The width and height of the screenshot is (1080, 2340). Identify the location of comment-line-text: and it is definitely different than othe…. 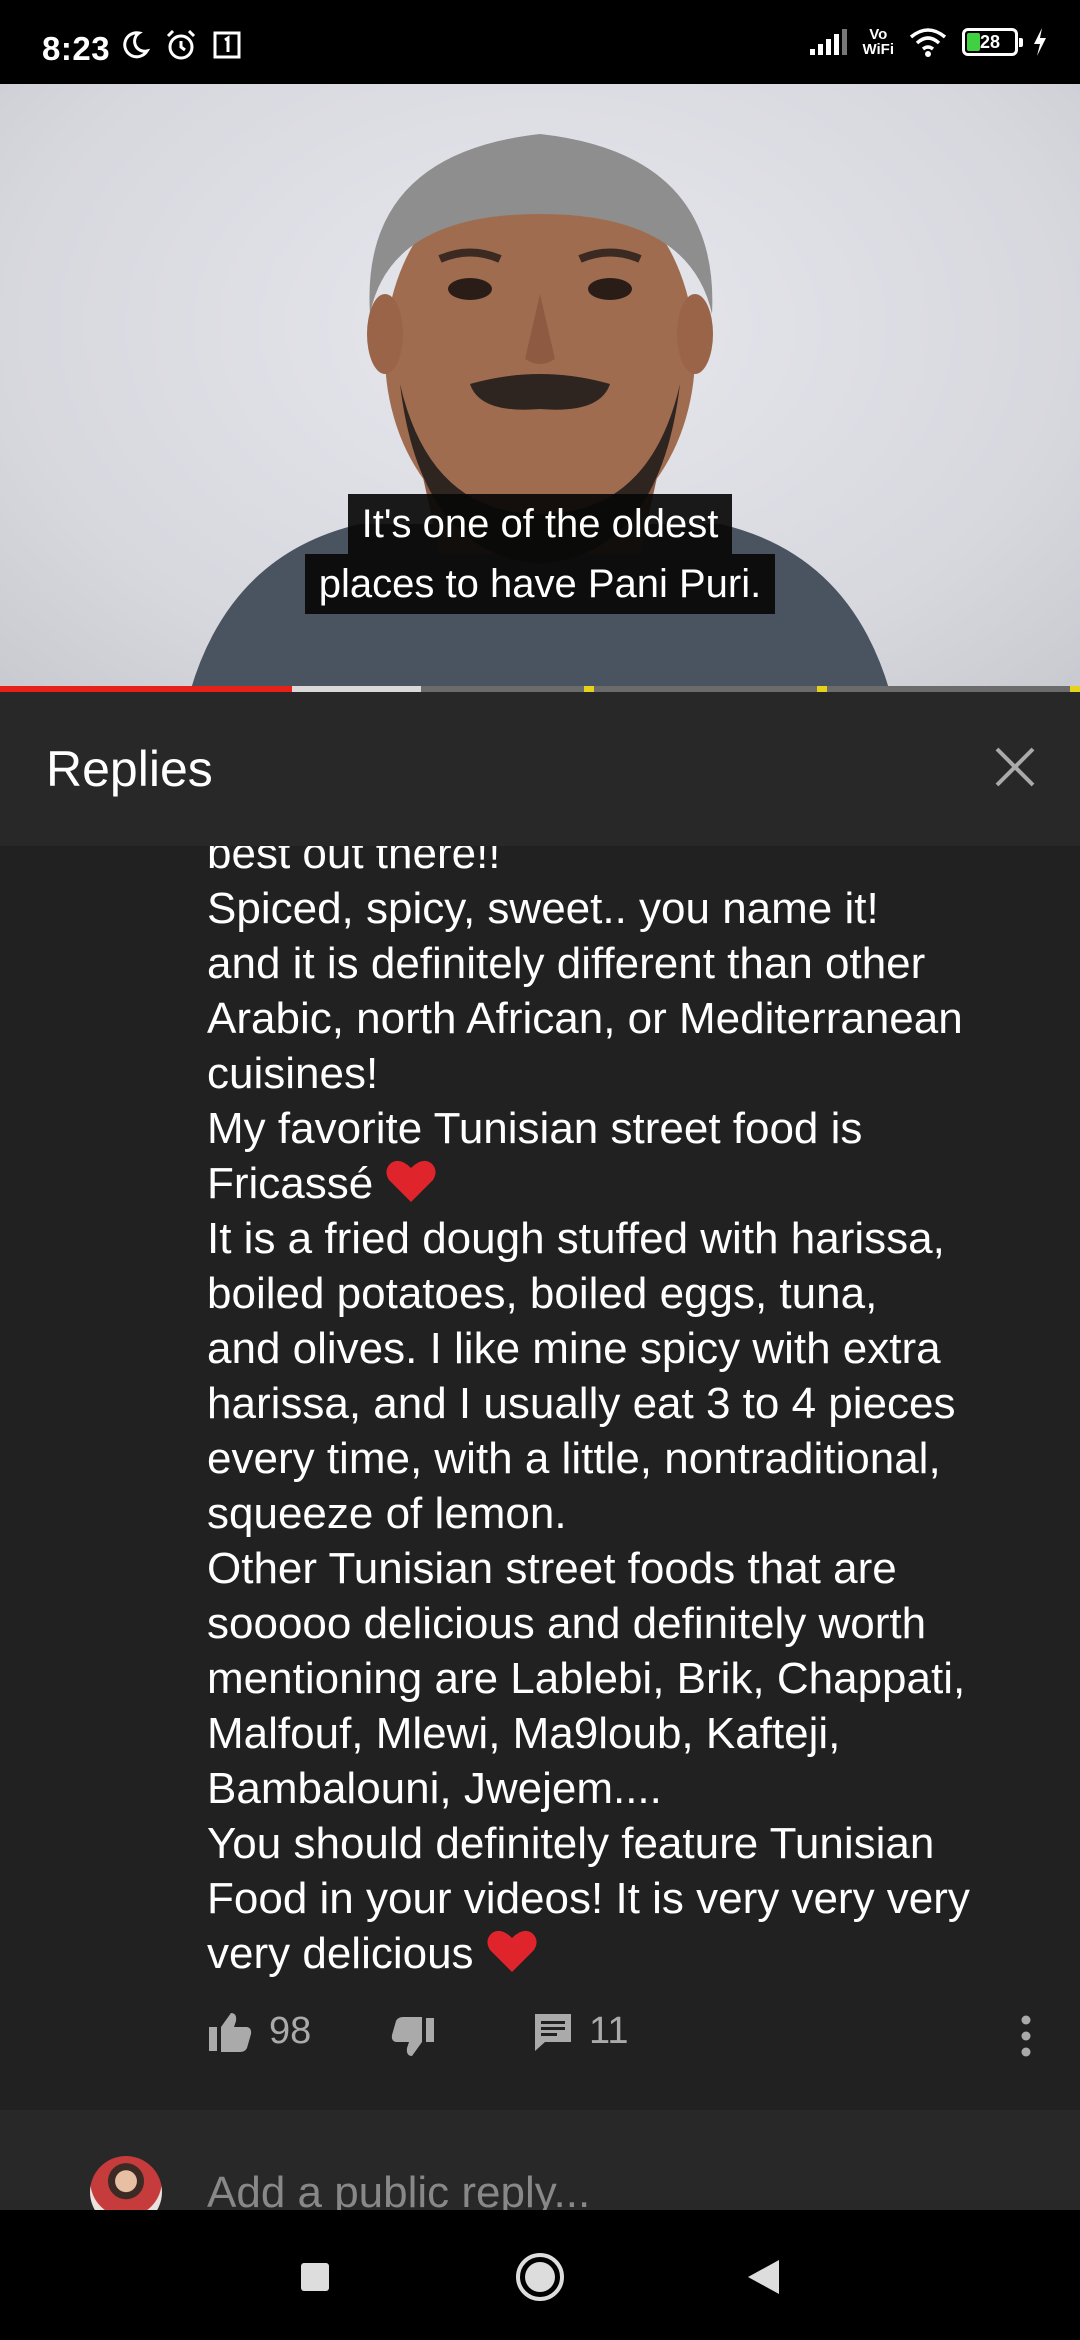
(566, 963).